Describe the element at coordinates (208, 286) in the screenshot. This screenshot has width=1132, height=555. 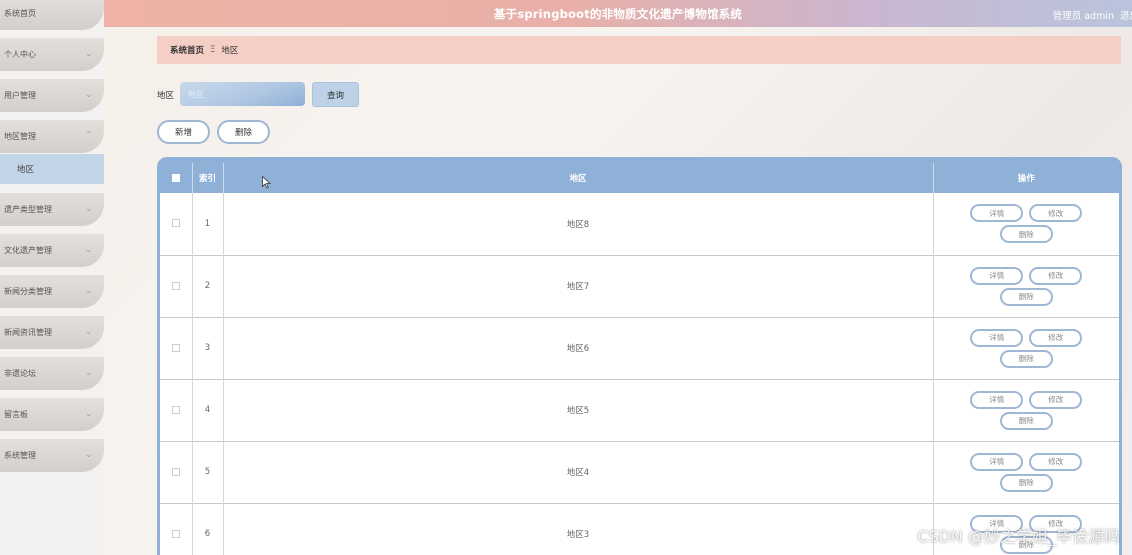
I see `row-index: 2` at that location.